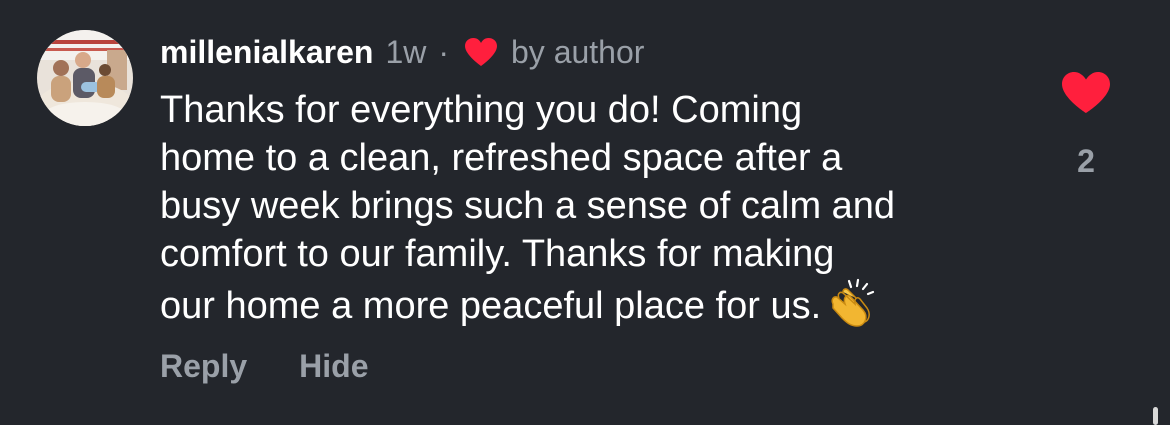 The height and width of the screenshot is (425, 1170). What do you see at coordinates (481, 110) in the screenshot?
I see `comment-text-line: Thanks for everything you do! Coming` at bounding box center [481, 110].